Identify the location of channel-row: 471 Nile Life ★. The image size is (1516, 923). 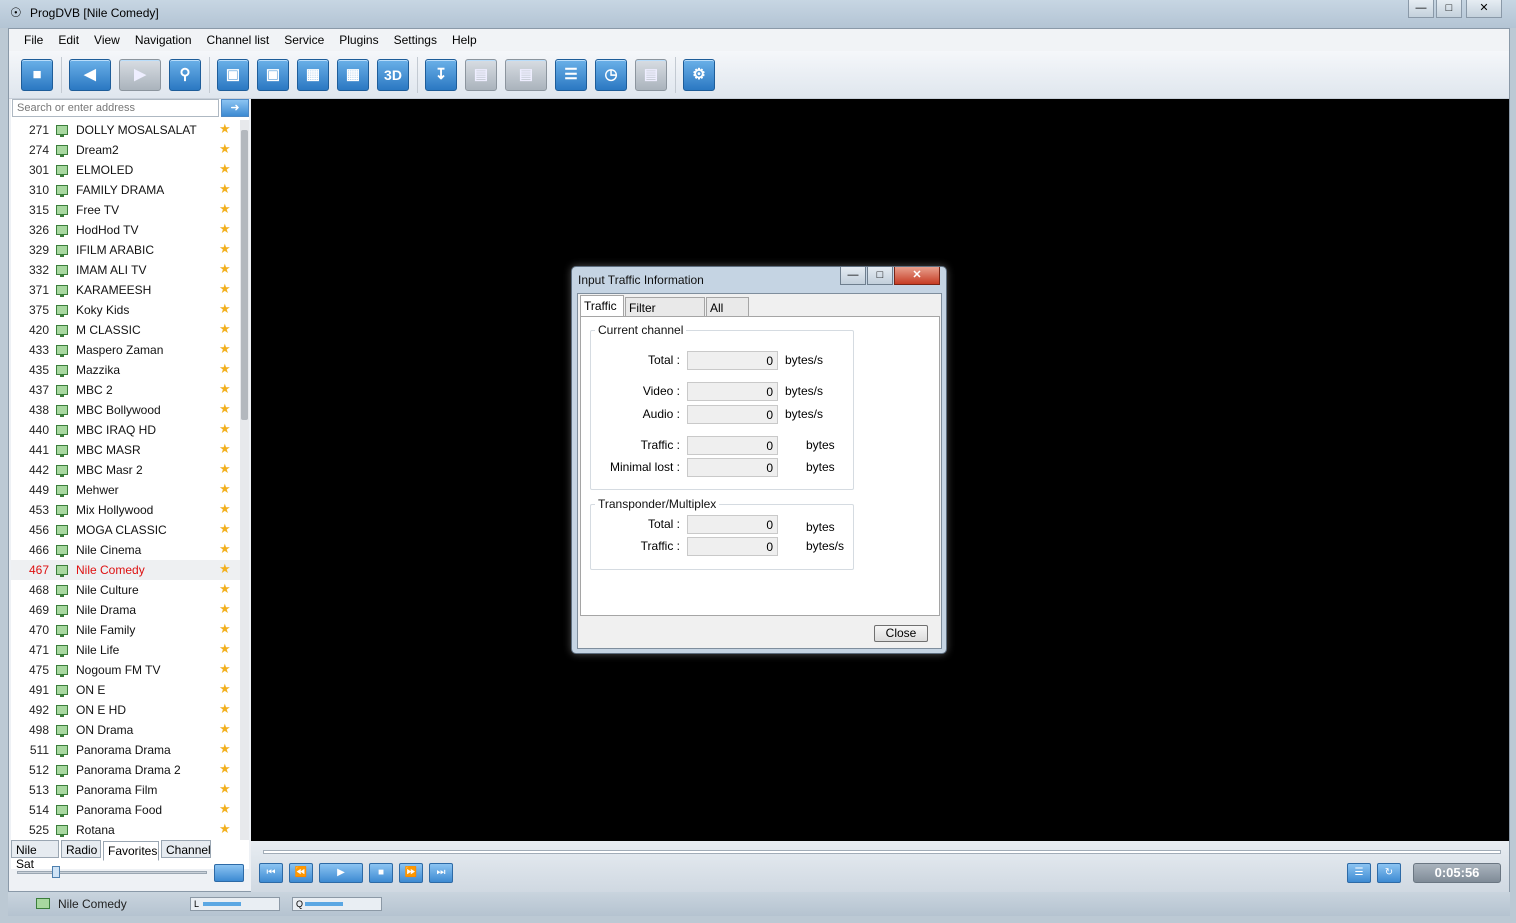
(125, 650).